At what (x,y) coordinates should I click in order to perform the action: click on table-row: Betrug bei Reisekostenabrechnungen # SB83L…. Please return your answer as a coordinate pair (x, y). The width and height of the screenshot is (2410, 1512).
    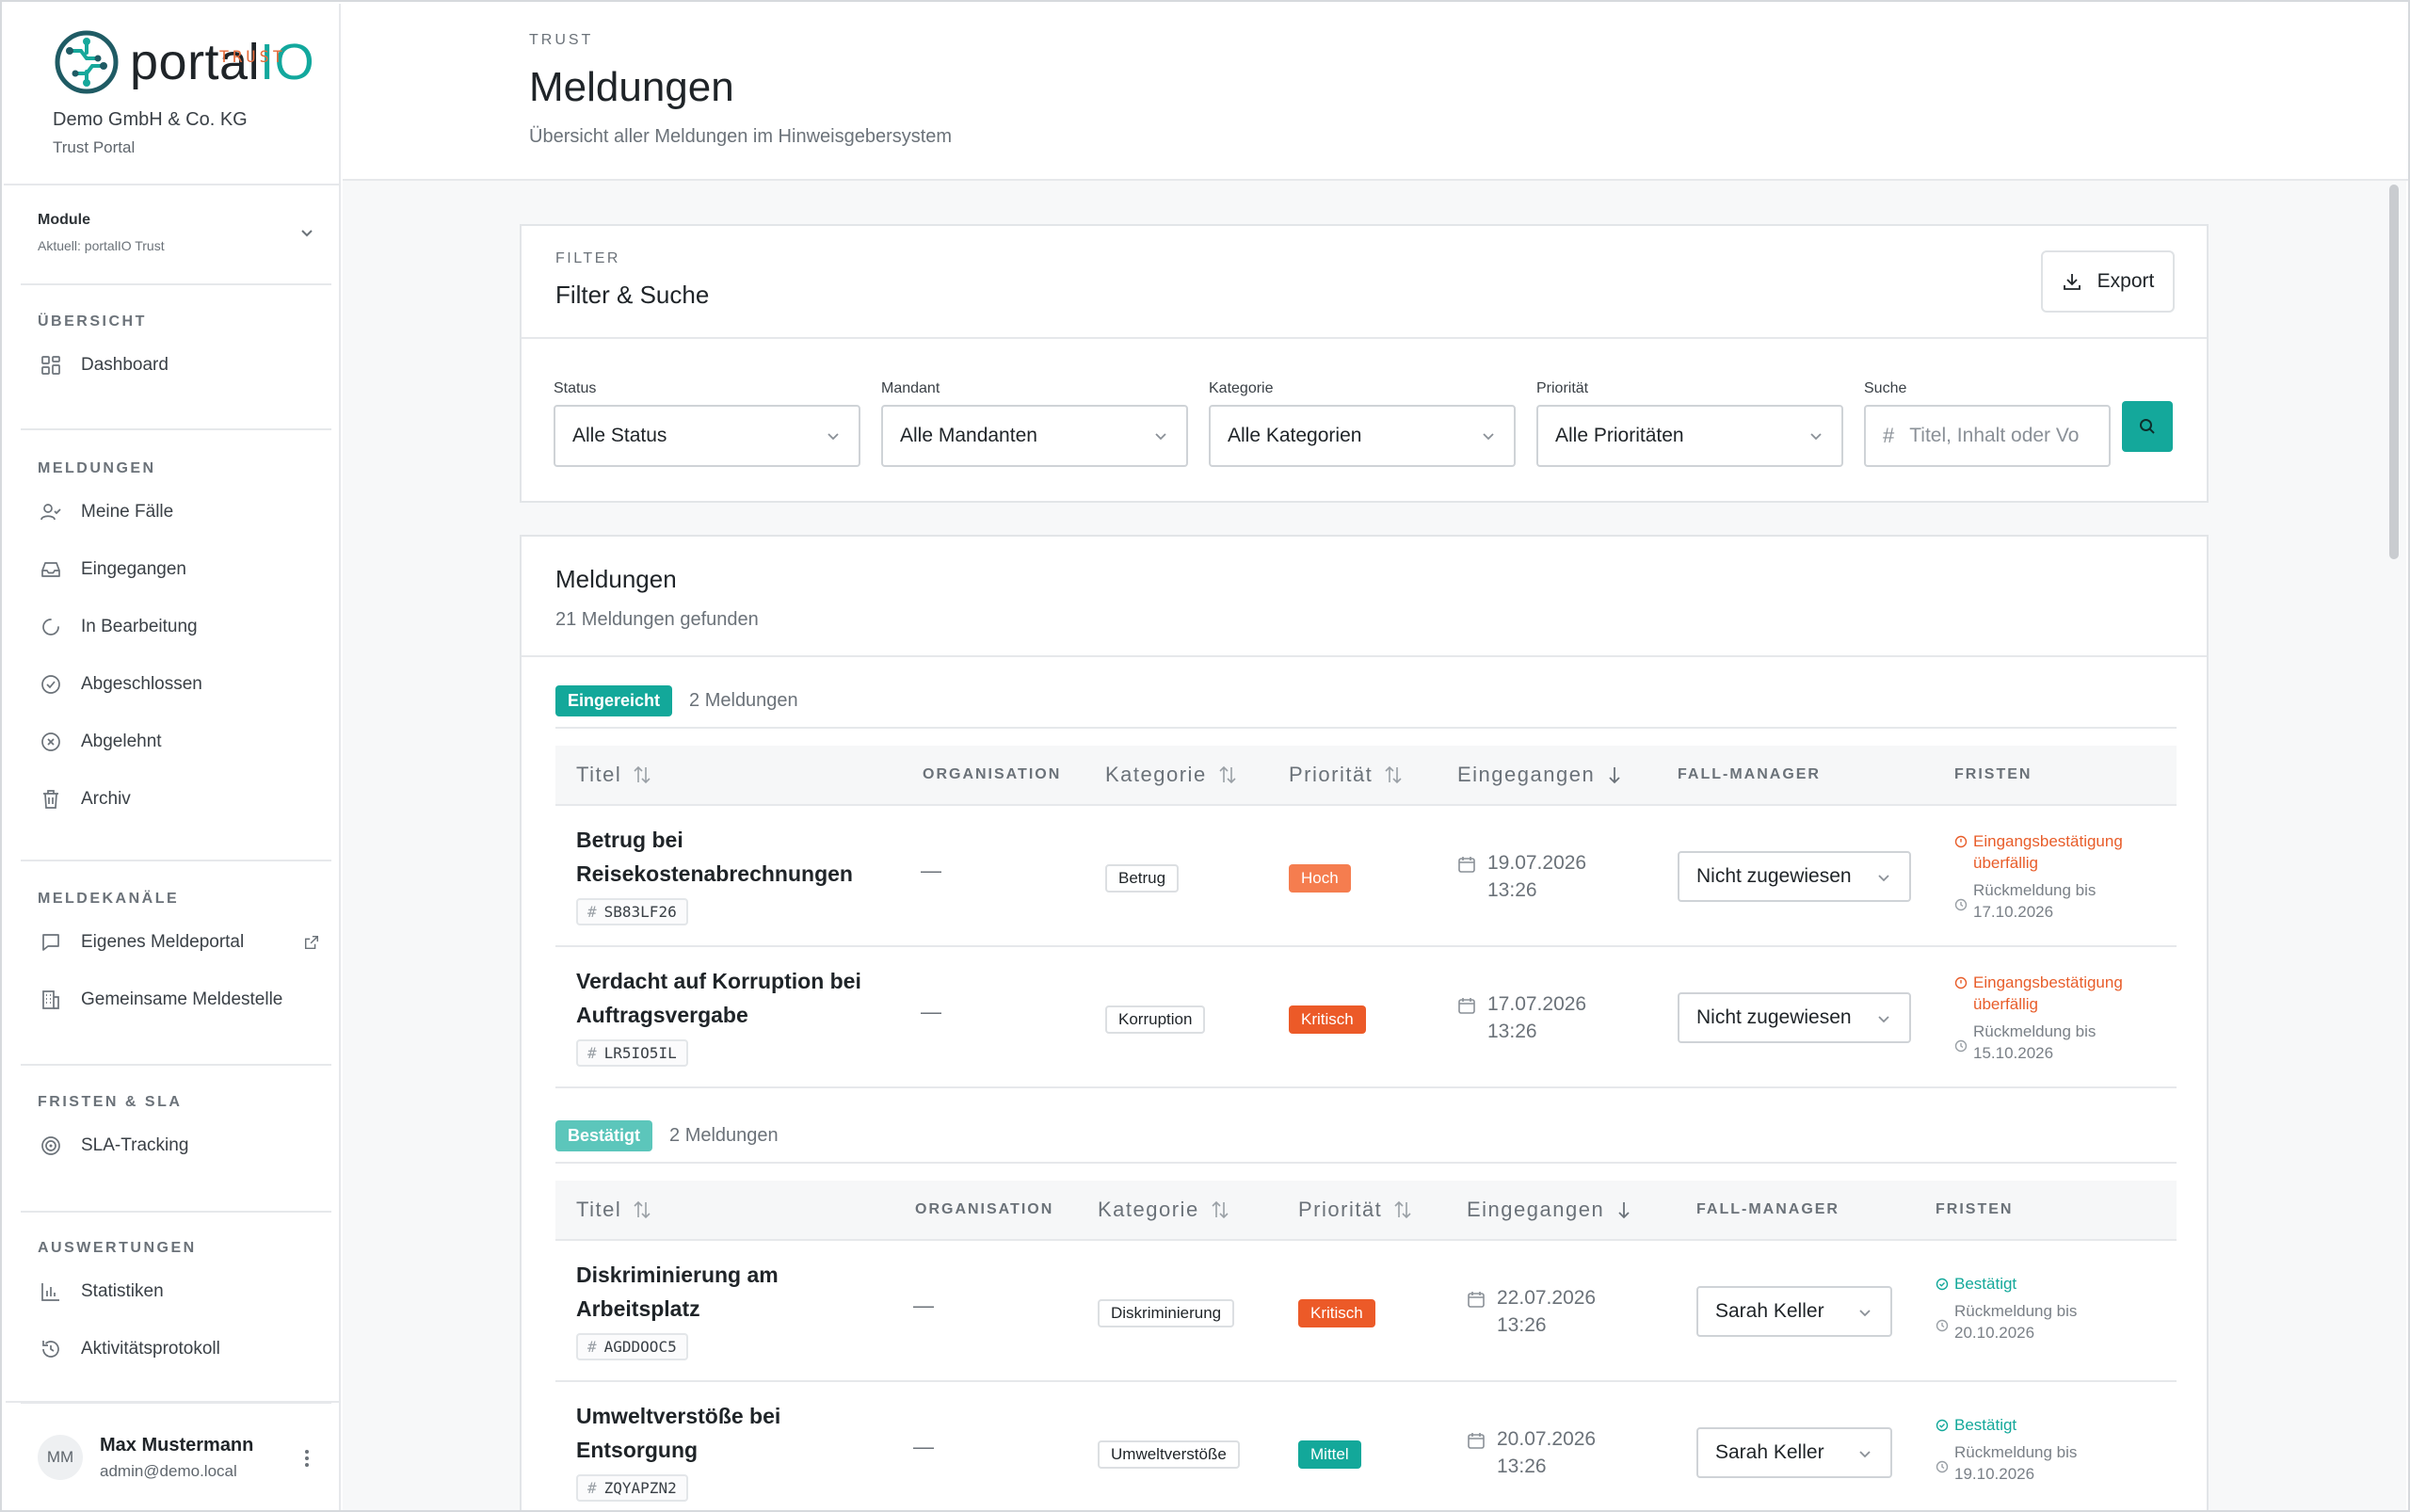
    Looking at the image, I should click on (1366, 877).